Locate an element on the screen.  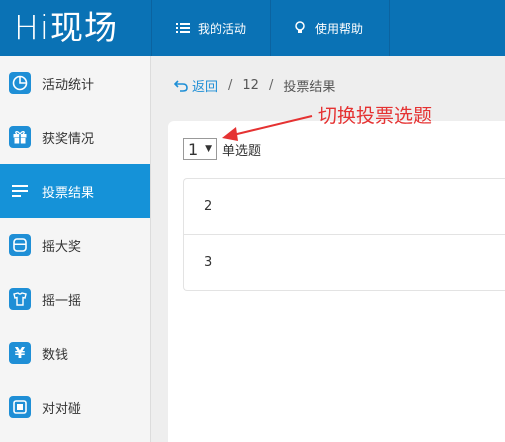
nav-help: 使用帮助 is located at coordinates (330, 28).